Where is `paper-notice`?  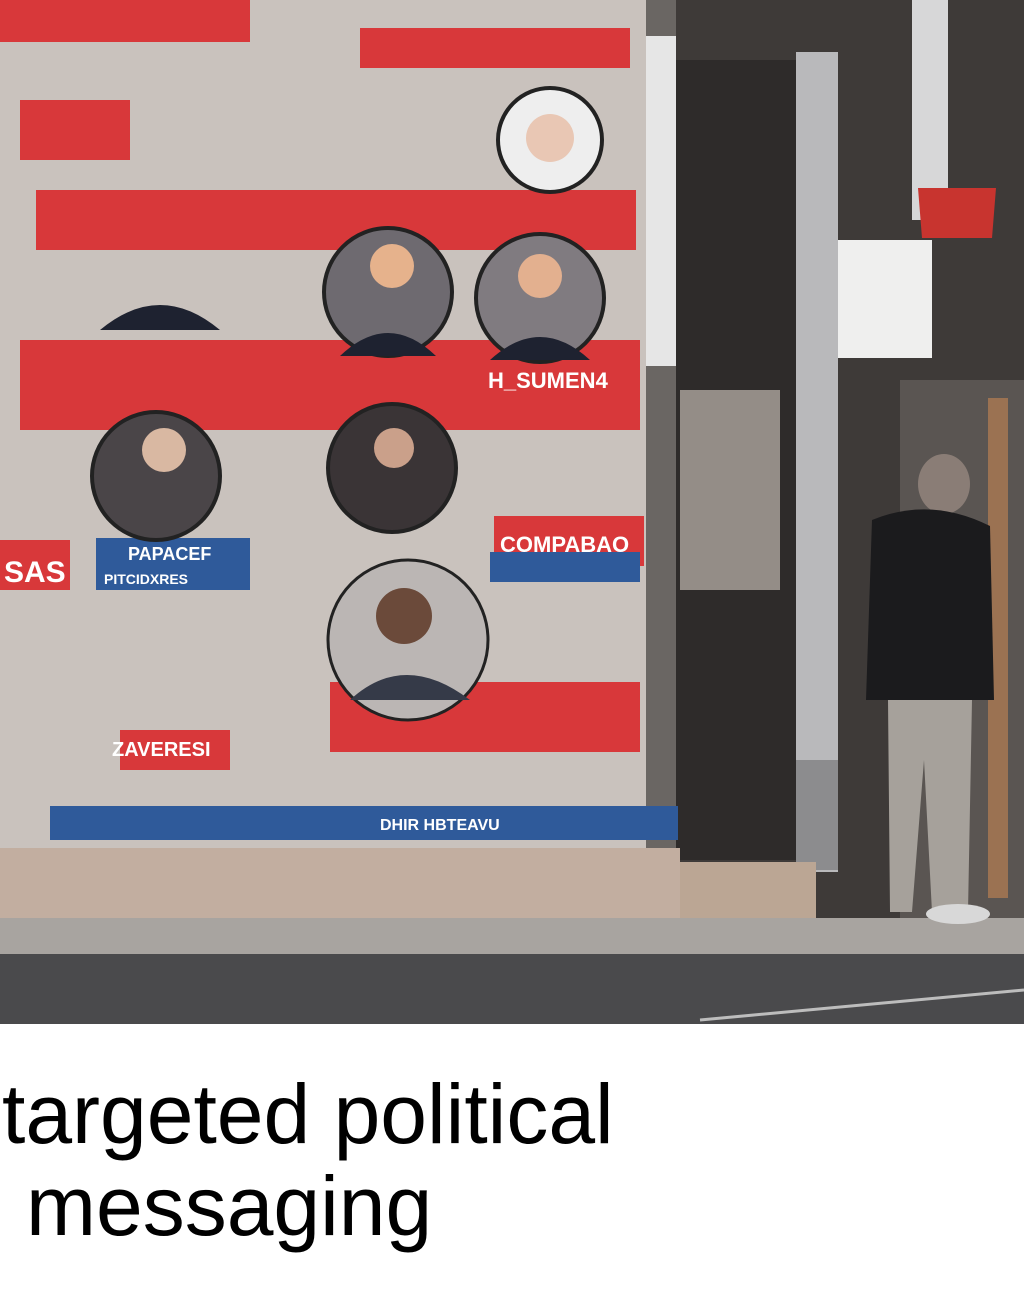 paper-notice is located at coordinates (884, 299).